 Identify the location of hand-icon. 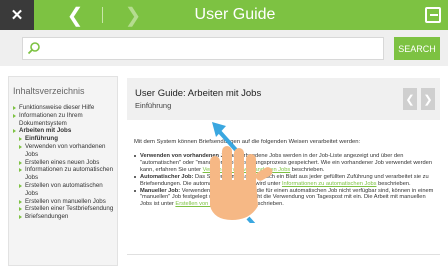
(241, 183).